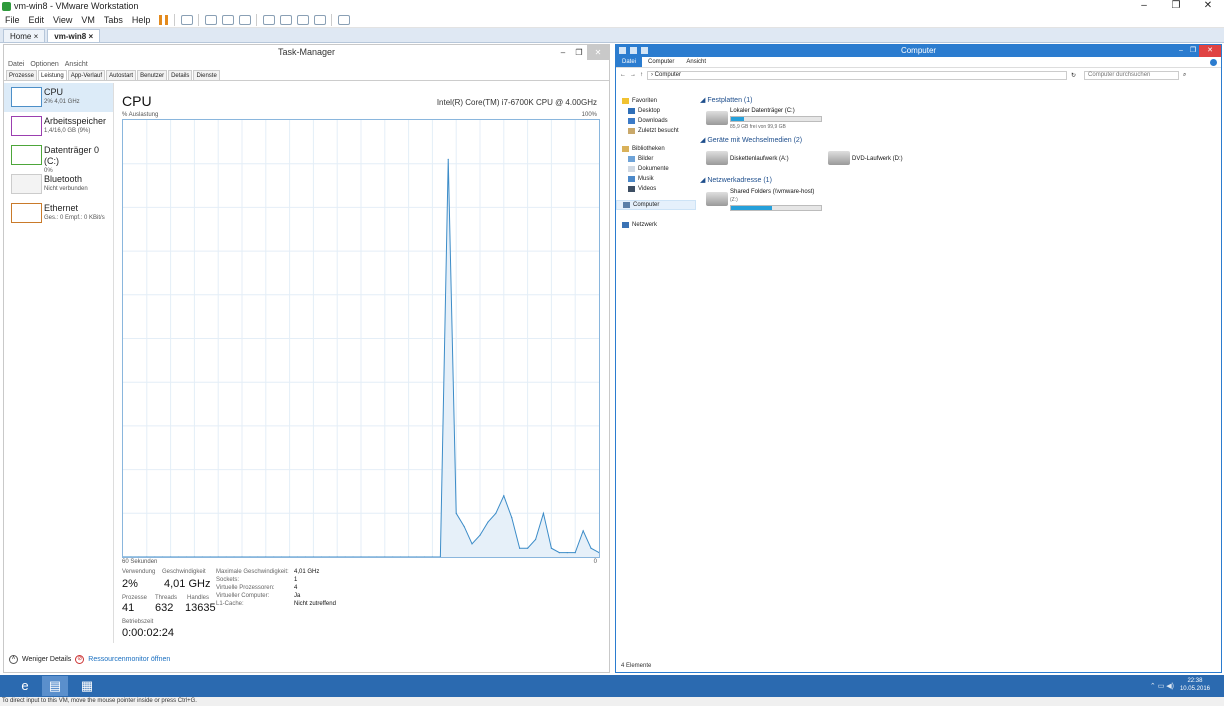 Image resolution: width=1224 pixels, height=706 pixels. What do you see at coordinates (286, 19) in the screenshot?
I see `console-view-icon` at bounding box center [286, 19].